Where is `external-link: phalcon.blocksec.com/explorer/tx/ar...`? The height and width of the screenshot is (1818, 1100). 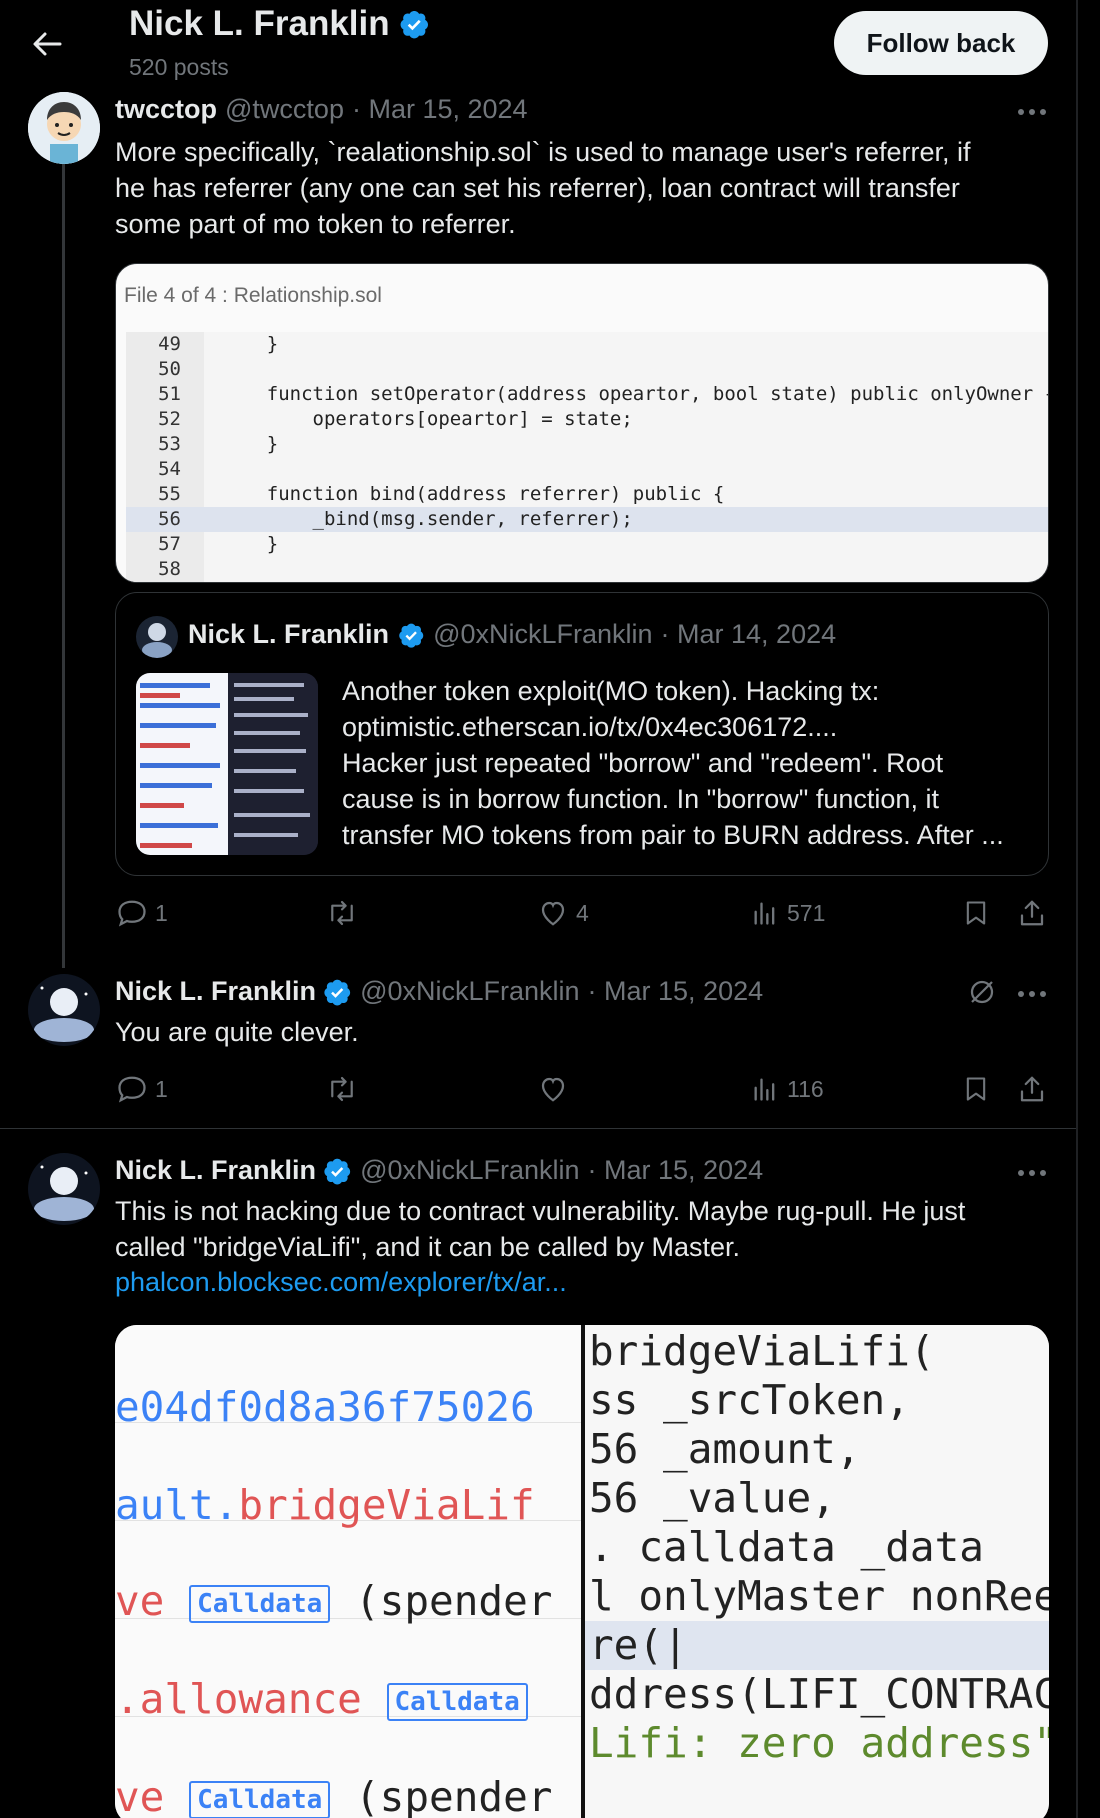 external-link: phalcon.blocksec.com/explorer/tx/ar... is located at coordinates (341, 1282).